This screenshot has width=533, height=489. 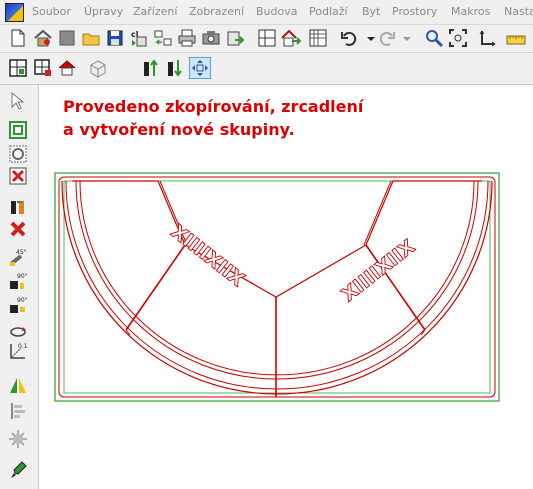 What do you see at coordinates (163, 38) in the screenshot?
I see `transfer-arrows-icon` at bounding box center [163, 38].